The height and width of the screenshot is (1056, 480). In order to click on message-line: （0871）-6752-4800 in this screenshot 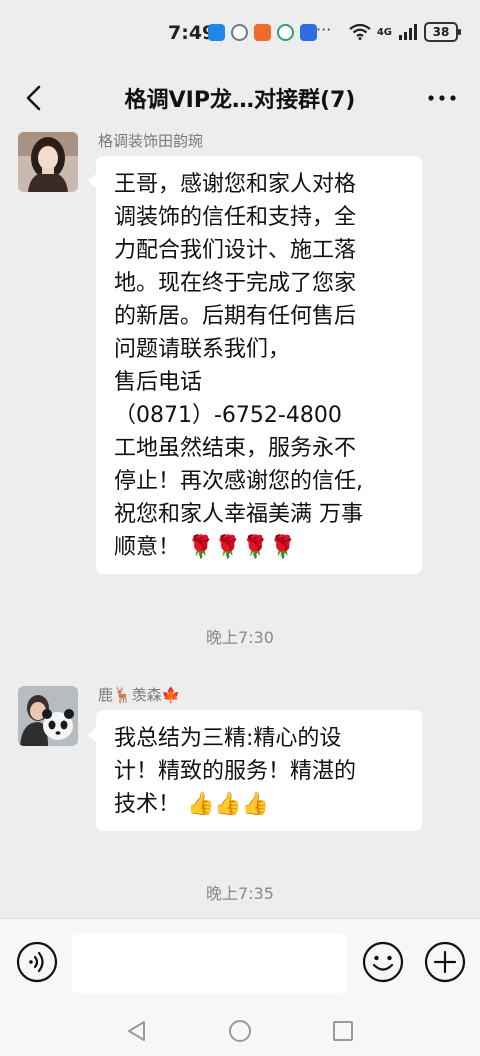, I will do `click(228, 415)`.